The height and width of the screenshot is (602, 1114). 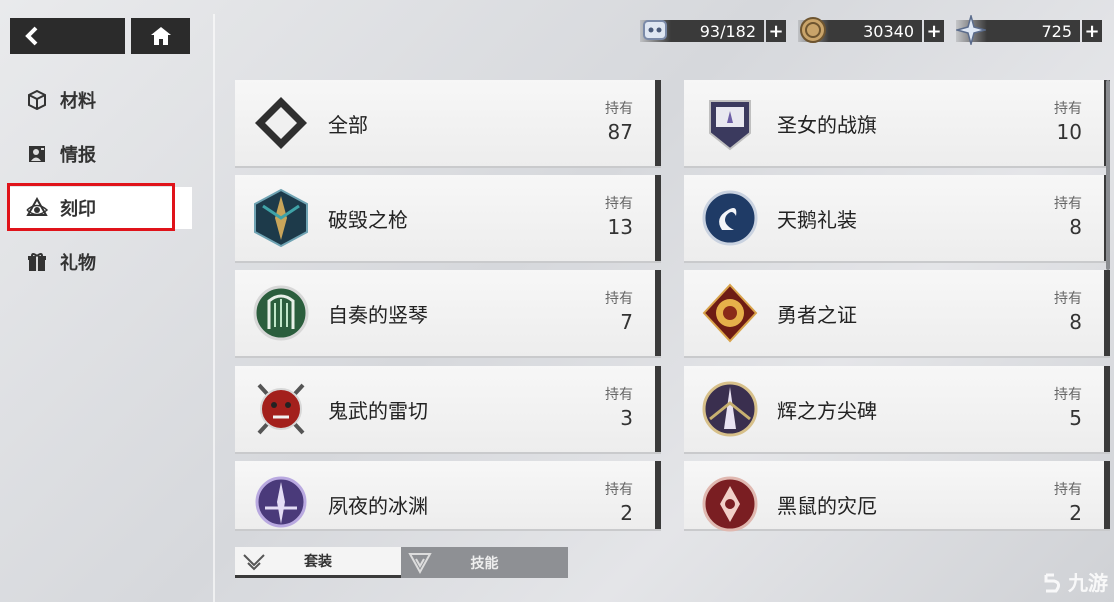 I want to click on tab-set: 套装, so click(x=318, y=562).